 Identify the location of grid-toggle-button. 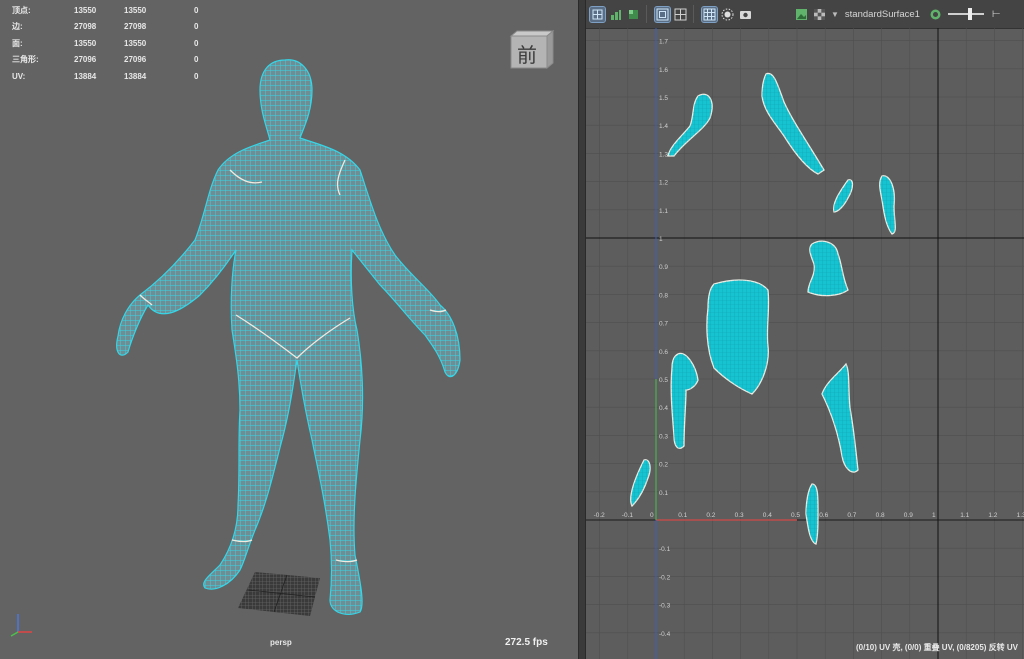
(709, 14).